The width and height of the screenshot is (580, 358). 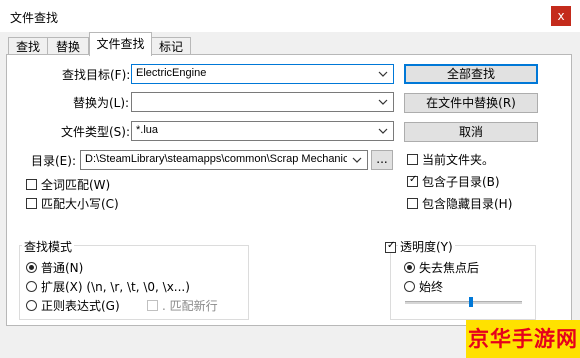 What do you see at coordinates (412, 203) in the screenshot?
I see `hidden-folders-checkbox` at bounding box center [412, 203].